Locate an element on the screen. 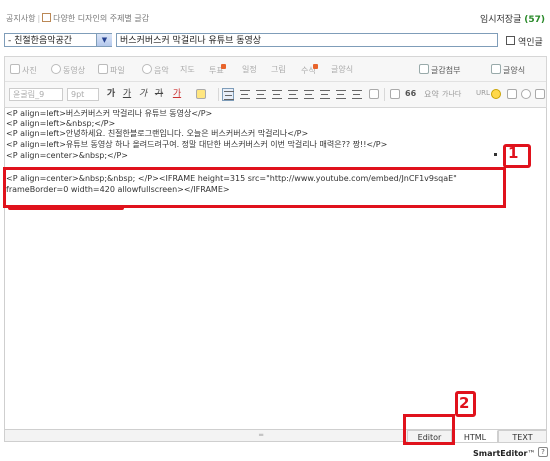 The image size is (550, 461). emoticon-icon is located at coordinates (496, 94).